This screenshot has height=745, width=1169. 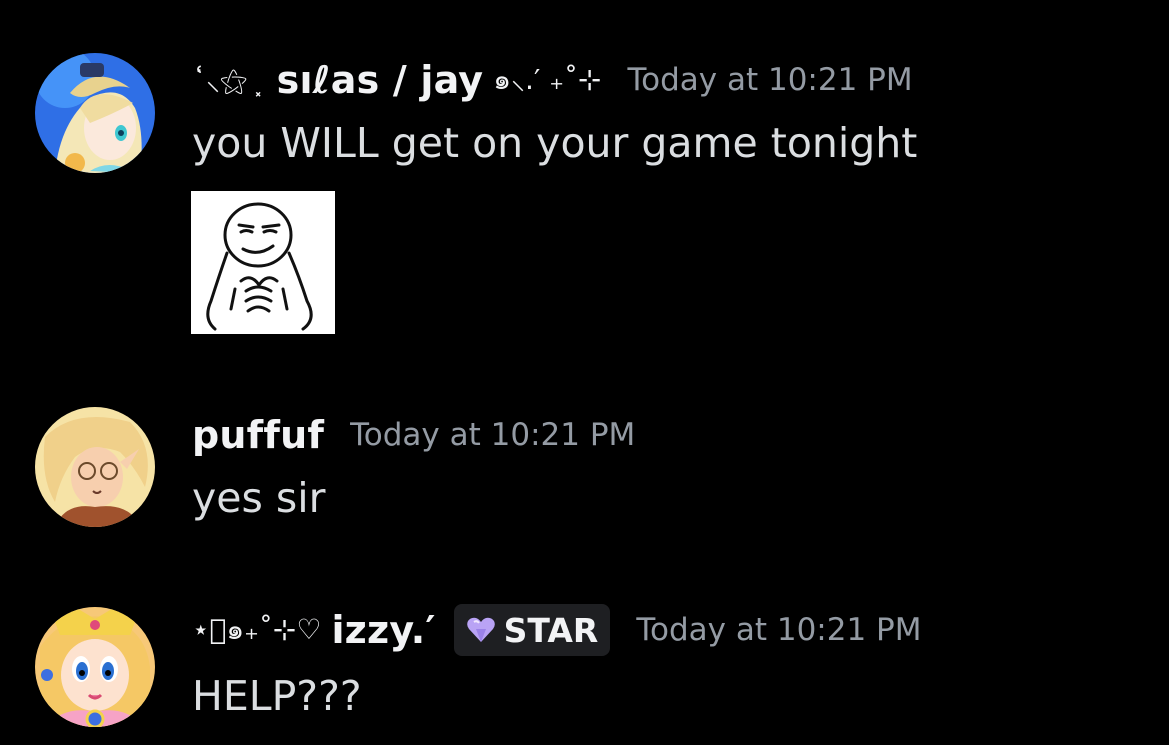 I want to click on smug-face-icon, so click(x=263, y=262).